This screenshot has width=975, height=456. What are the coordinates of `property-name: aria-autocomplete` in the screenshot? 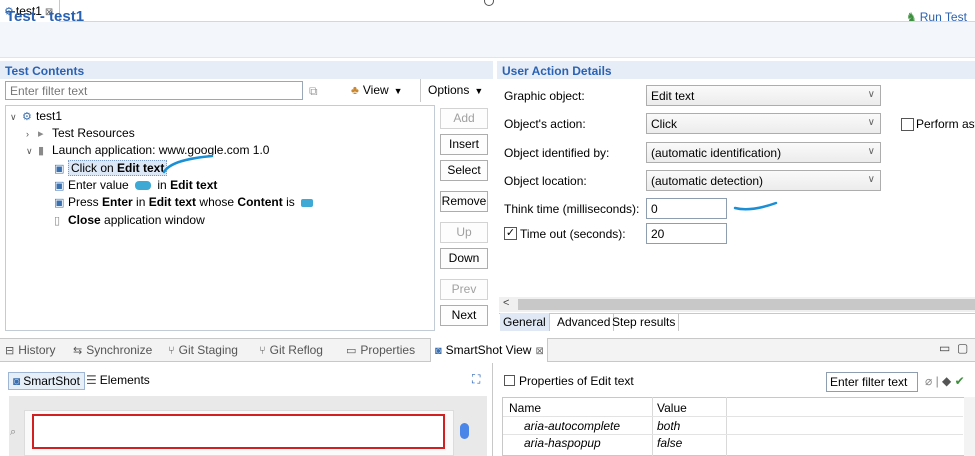 It's located at (572, 426).